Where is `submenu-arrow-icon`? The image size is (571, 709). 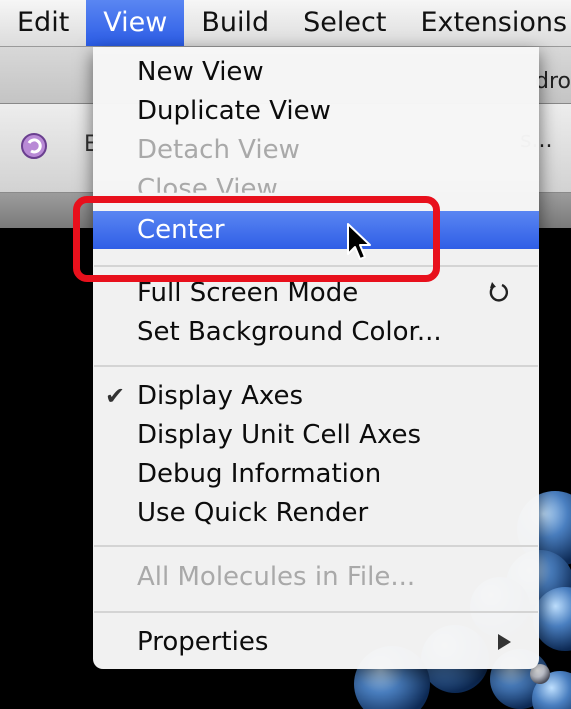
submenu-arrow-icon is located at coordinates (504, 642).